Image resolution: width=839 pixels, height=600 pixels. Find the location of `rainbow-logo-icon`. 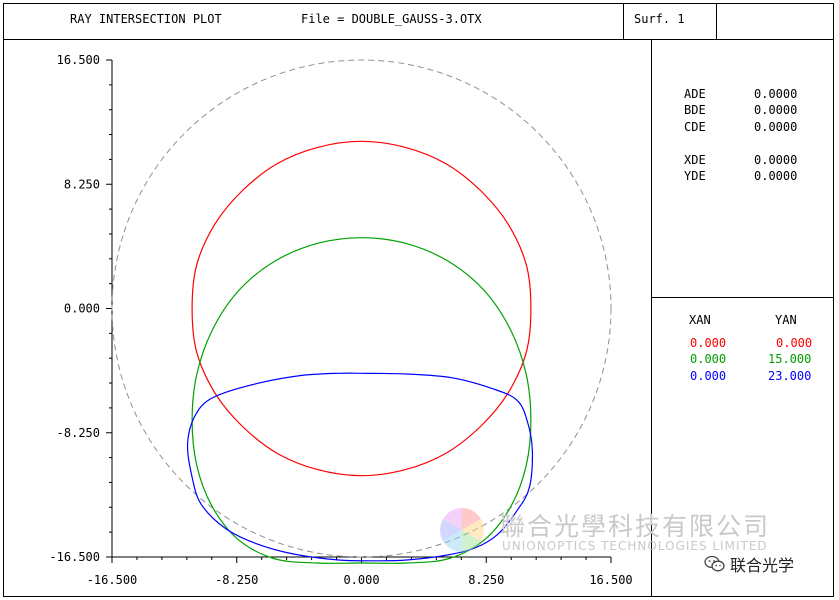

rainbow-logo-icon is located at coordinates (462, 530).